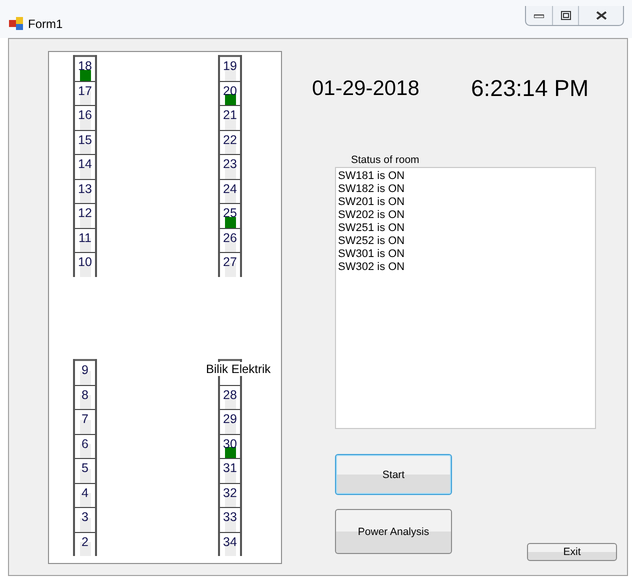 The height and width of the screenshot is (579, 632). What do you see at coordinates (85, 396) in the screenshot?
I see `room-number: 8` at bounding box center [85, 396].